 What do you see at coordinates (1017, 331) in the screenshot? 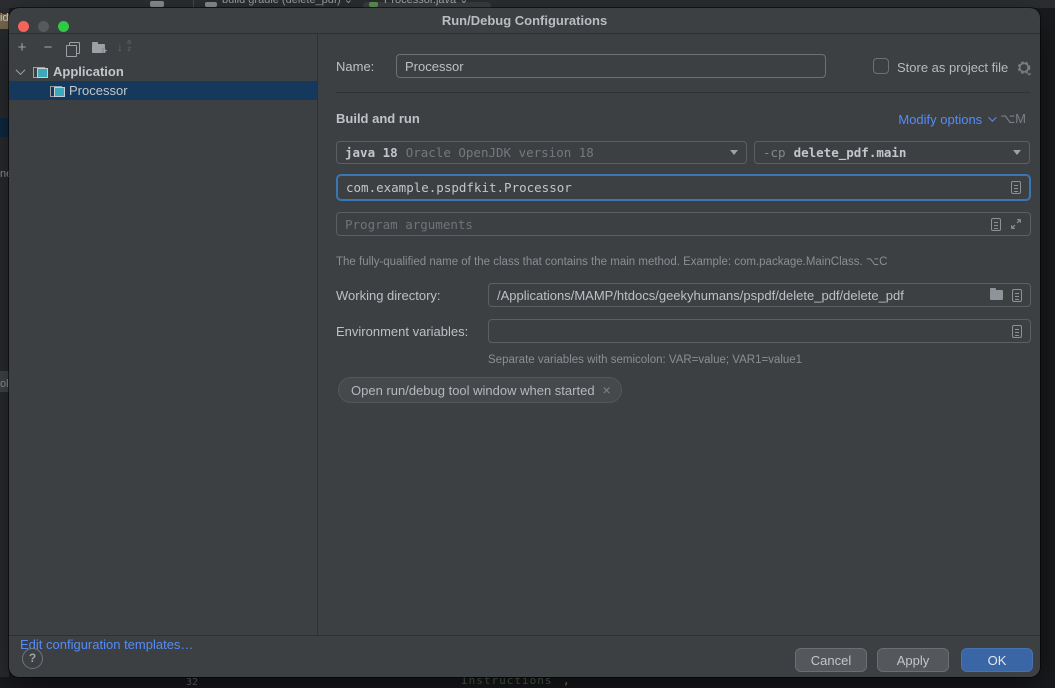
I see `browse-variables-icon` at bounding box center [1017, 331].